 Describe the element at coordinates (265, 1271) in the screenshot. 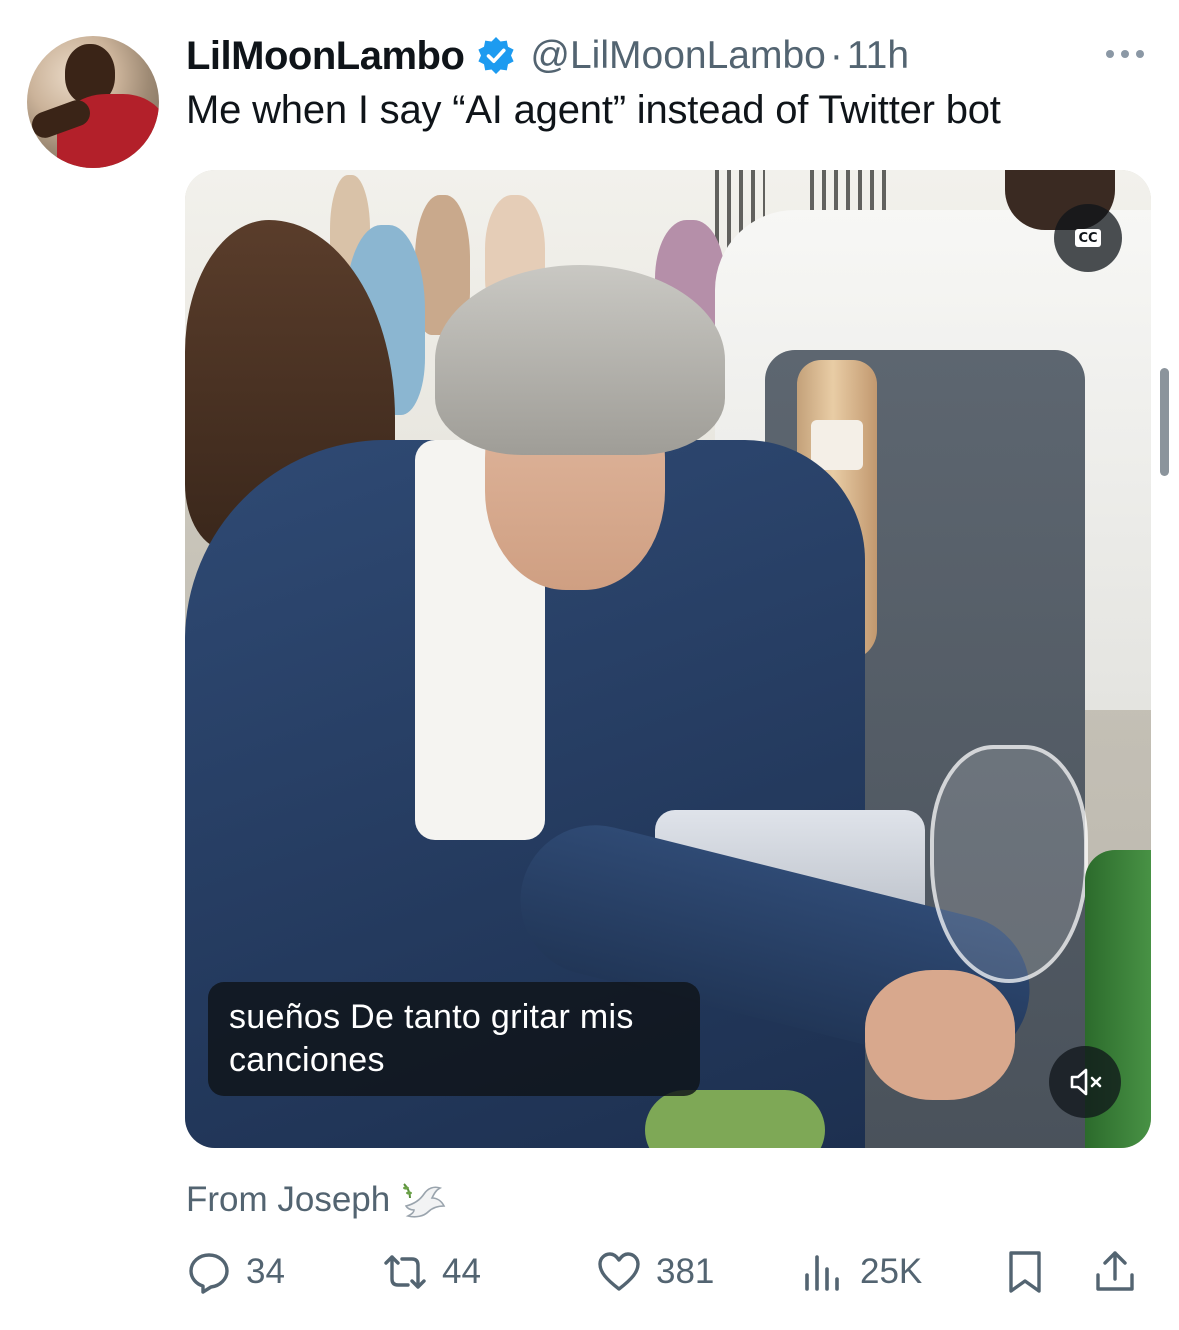

I see `reply-count: 34` at that location.